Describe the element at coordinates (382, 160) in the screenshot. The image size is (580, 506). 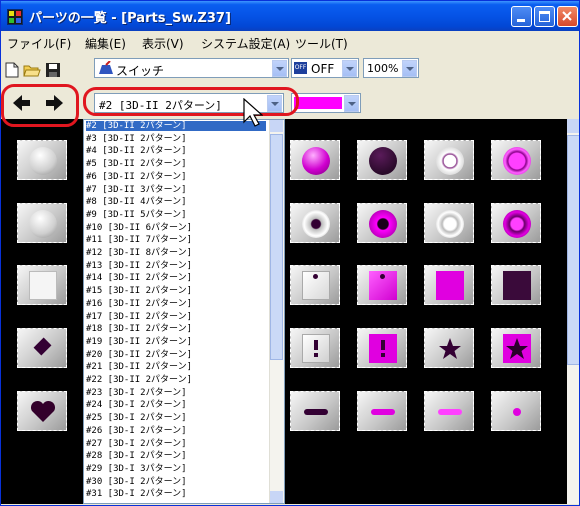
I see `part-dark-round` at that location.